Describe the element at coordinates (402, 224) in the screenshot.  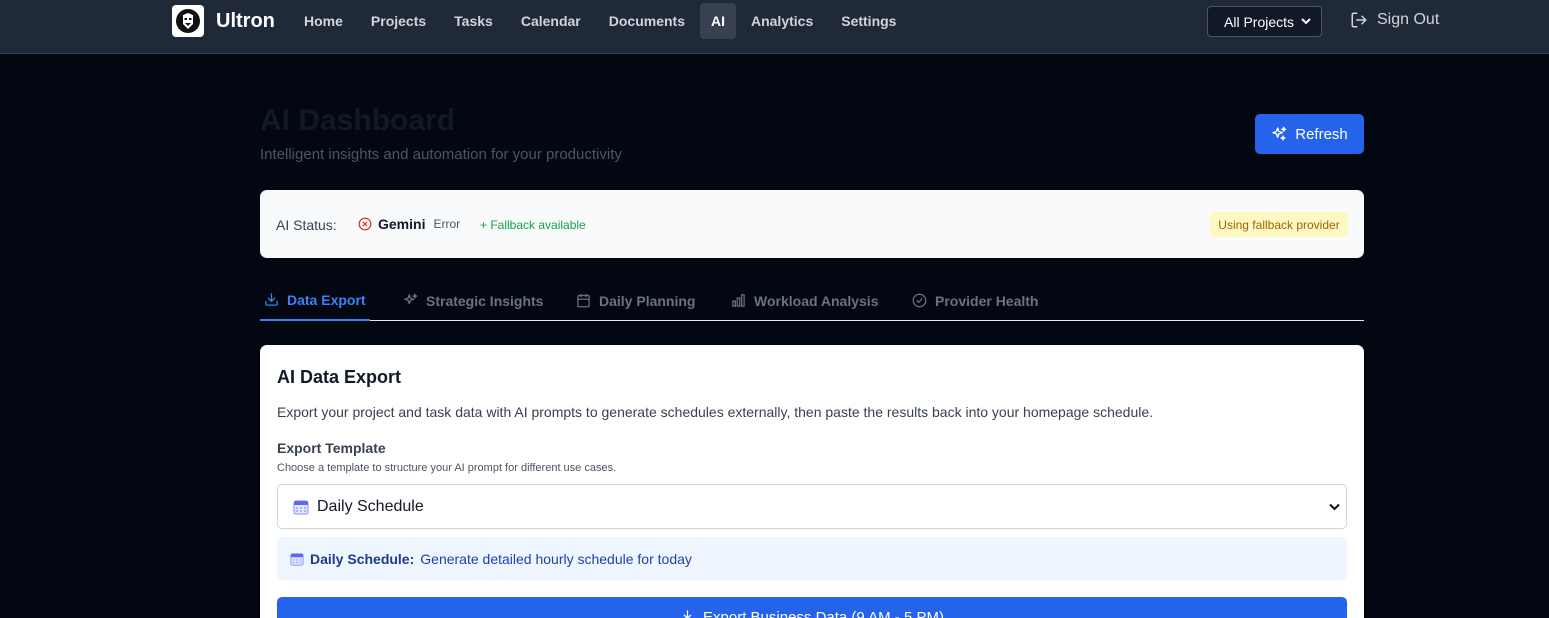
I see `provider-name: Gemini` at that location.